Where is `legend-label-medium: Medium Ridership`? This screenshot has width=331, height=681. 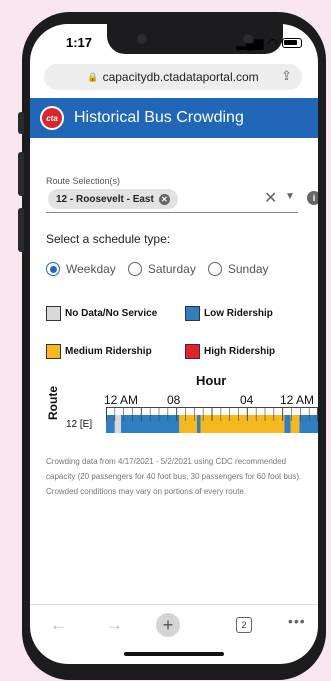 legend-label-medium: Medium Ridership is located at coordinates (108, 351).